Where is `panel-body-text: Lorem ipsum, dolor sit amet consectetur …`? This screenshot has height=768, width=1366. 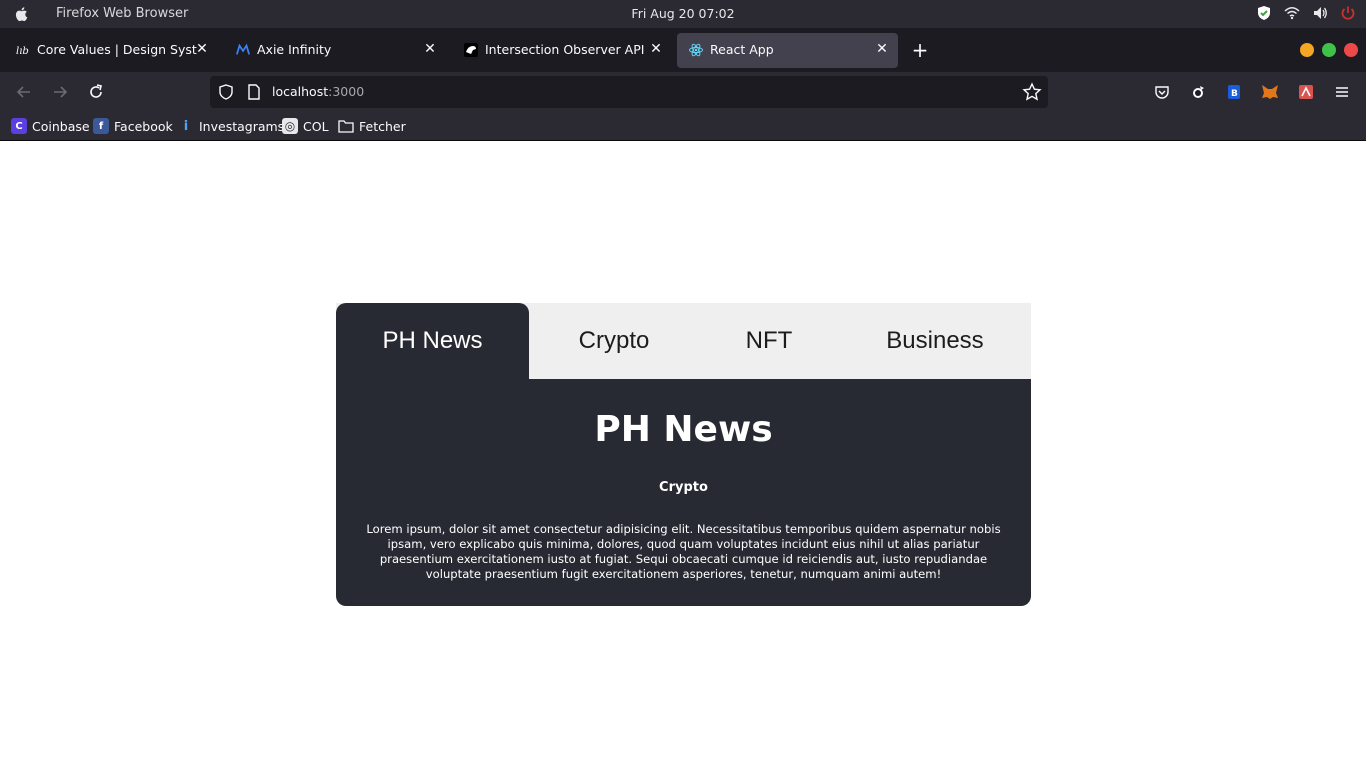 panel-body-text: Lorem ipsum, dolor sit amet consectetur … is located at coordinates (683, 551).